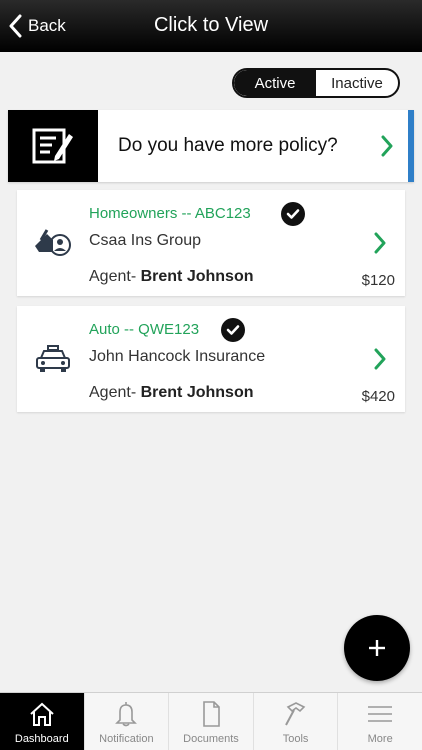 The height and width of the screenshot is (750, 422). What do you see at coordinates (411, 146) in the screenshot?
I see `promo-accent-bar` at bounding box center [411, 146].